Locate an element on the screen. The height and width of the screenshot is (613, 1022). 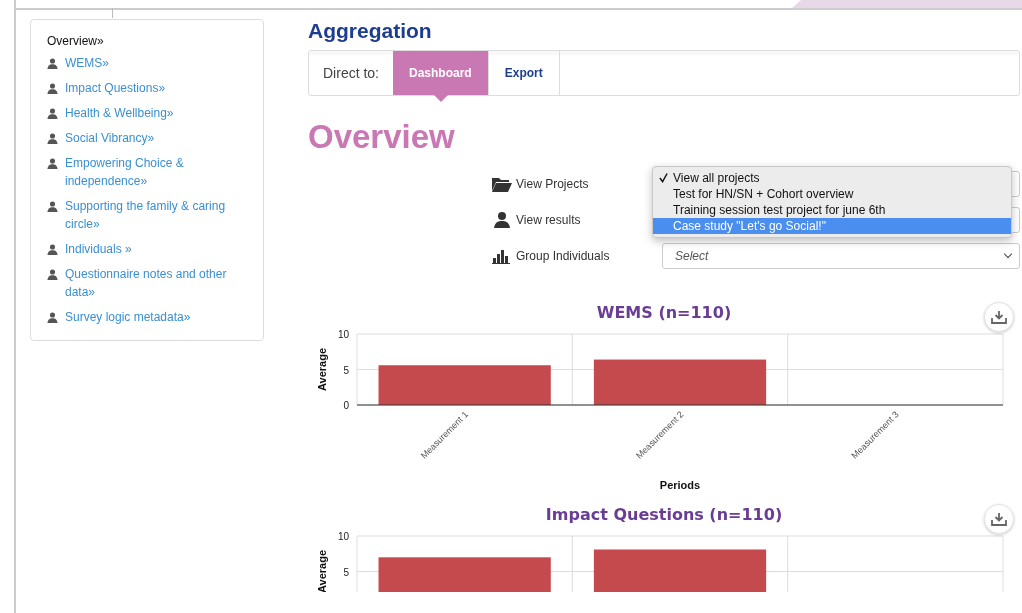
dropdown-option: Training session test project for june 6th is located at coordinates (832, 210).